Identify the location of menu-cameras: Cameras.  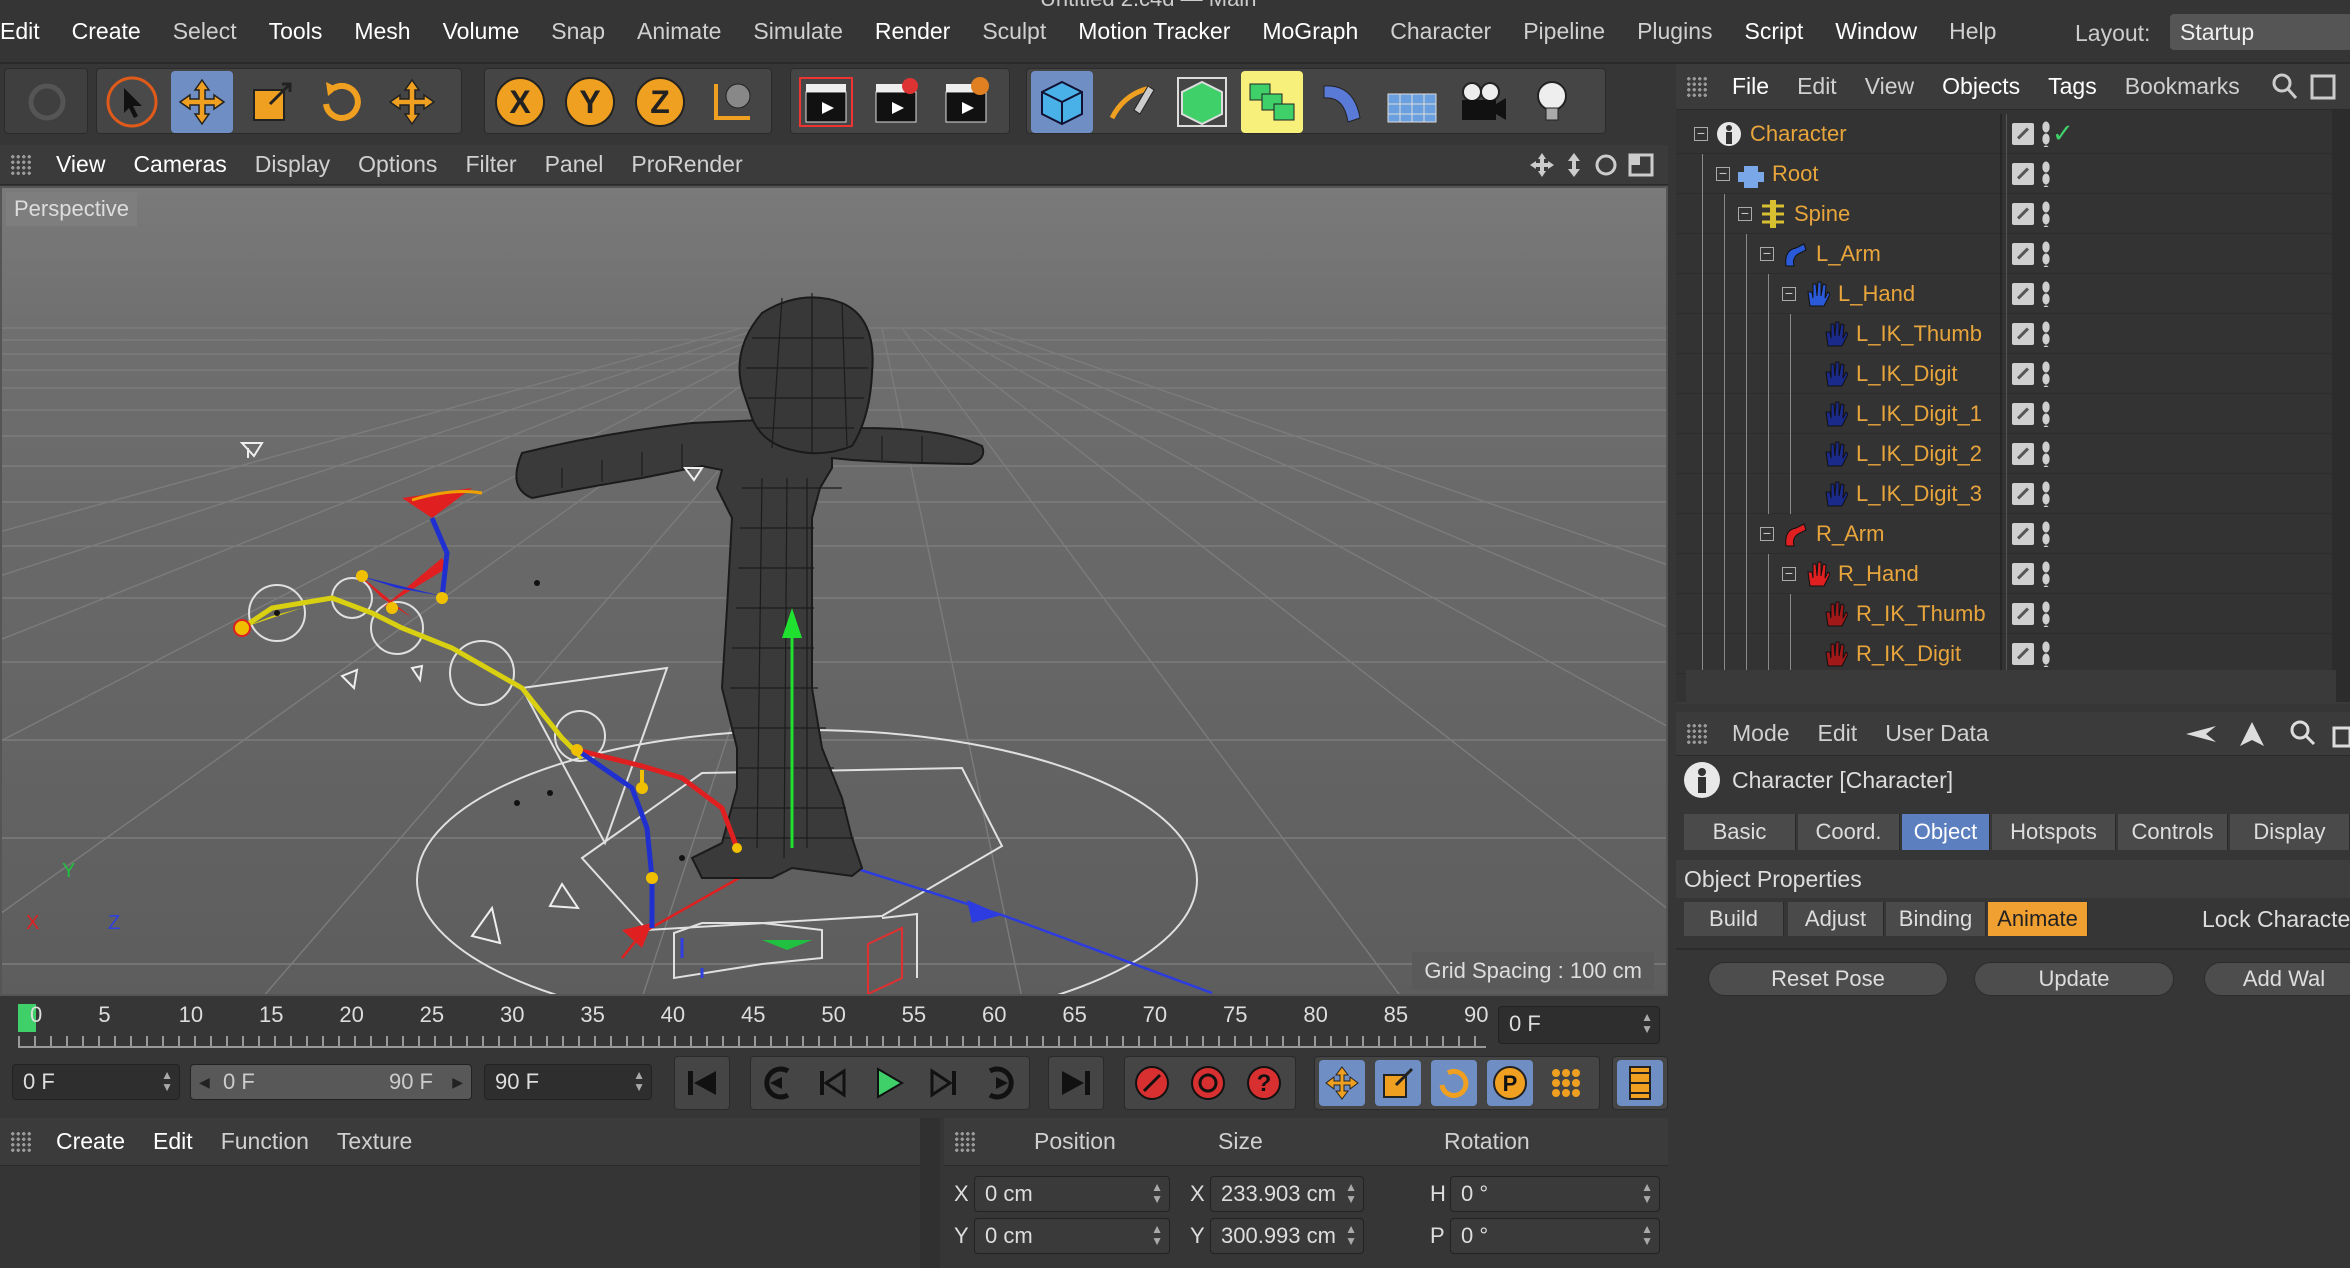
(179, 164).